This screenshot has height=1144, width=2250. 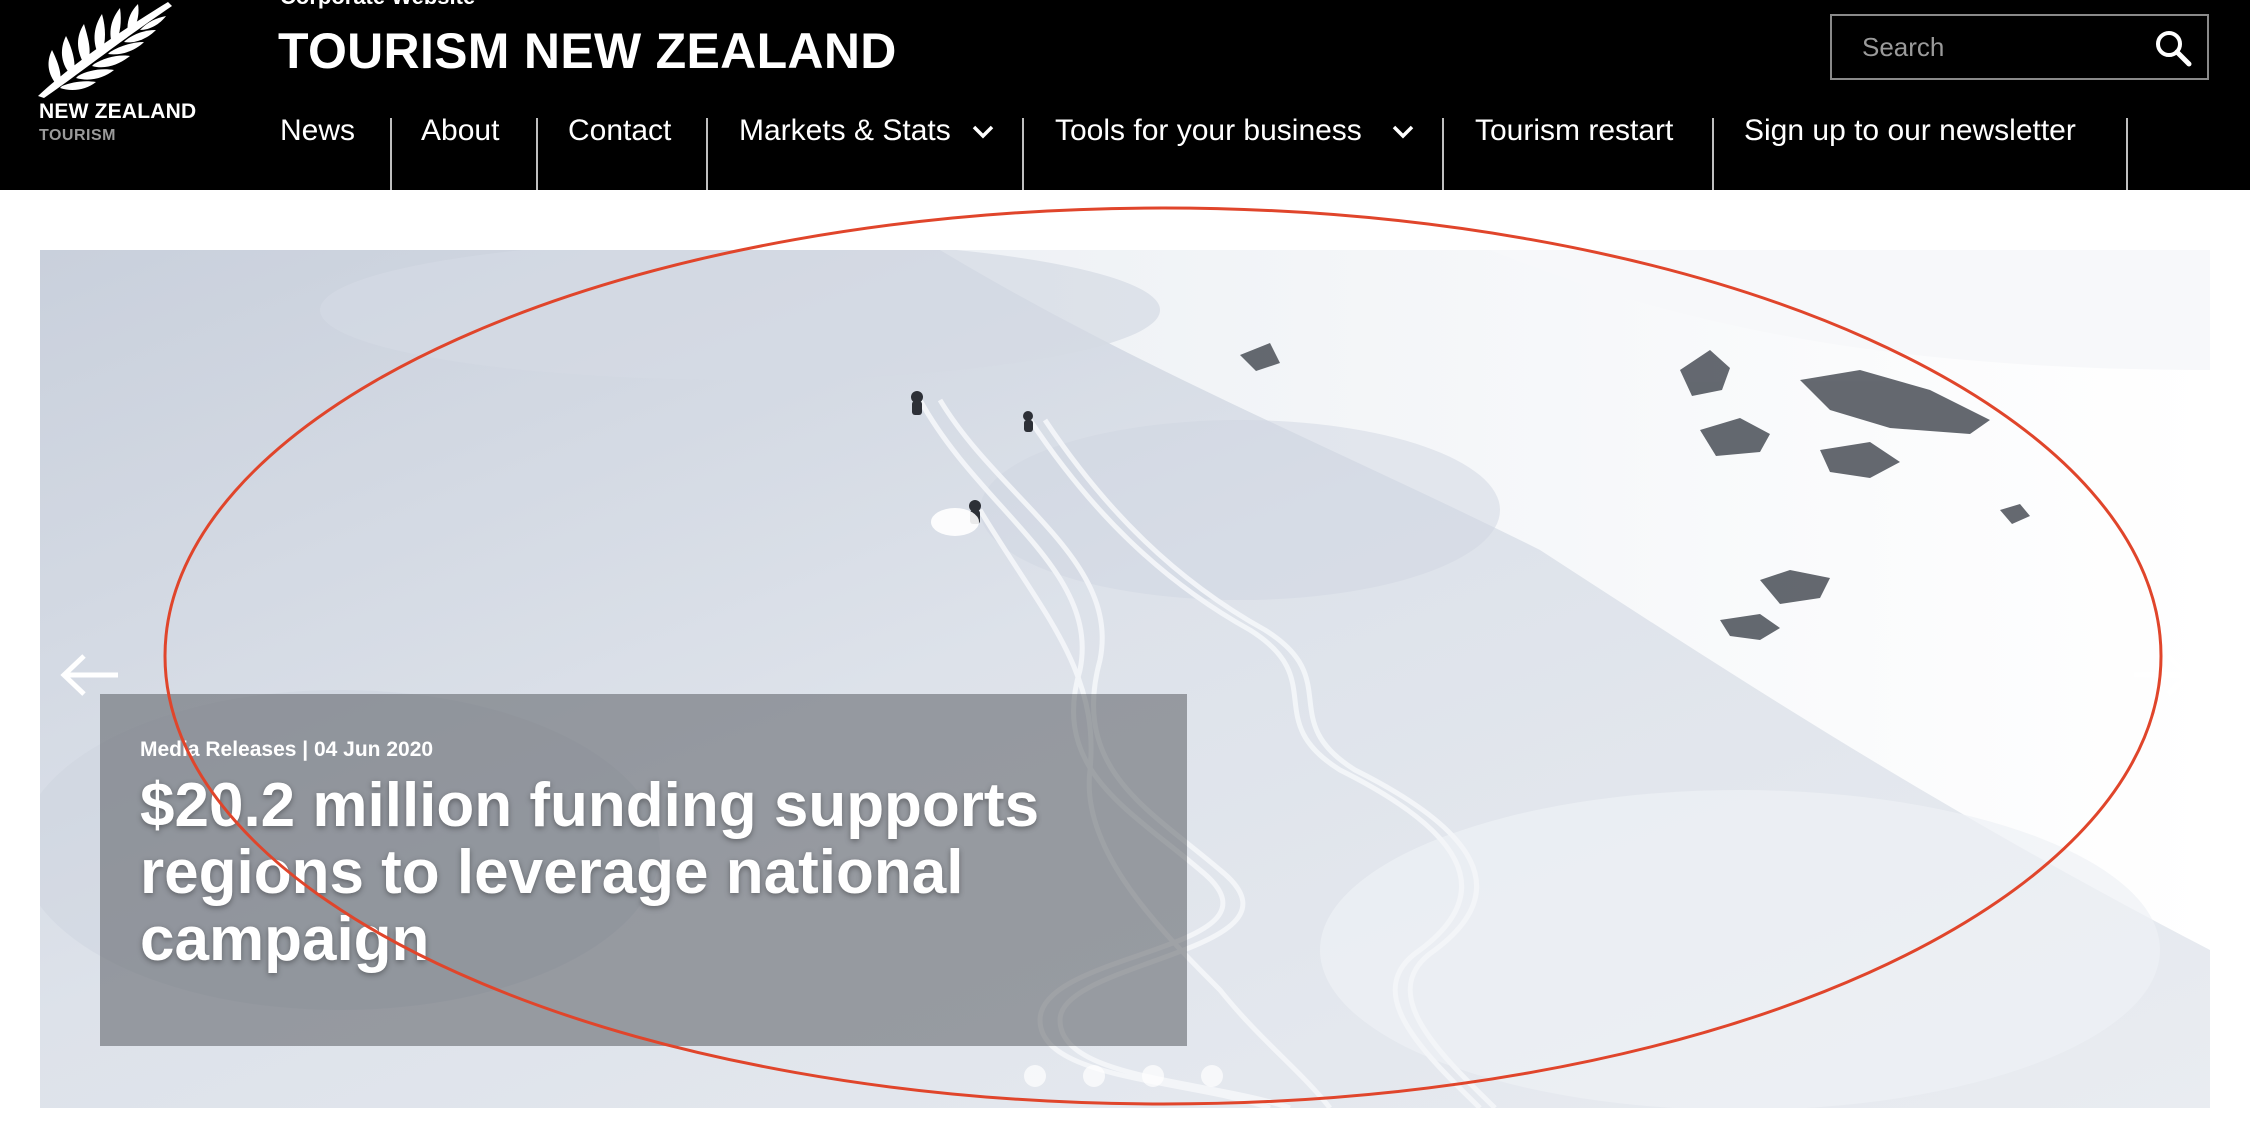 I want to click on logo-text-tourism: TOURISM, so click(x=77, y=135).